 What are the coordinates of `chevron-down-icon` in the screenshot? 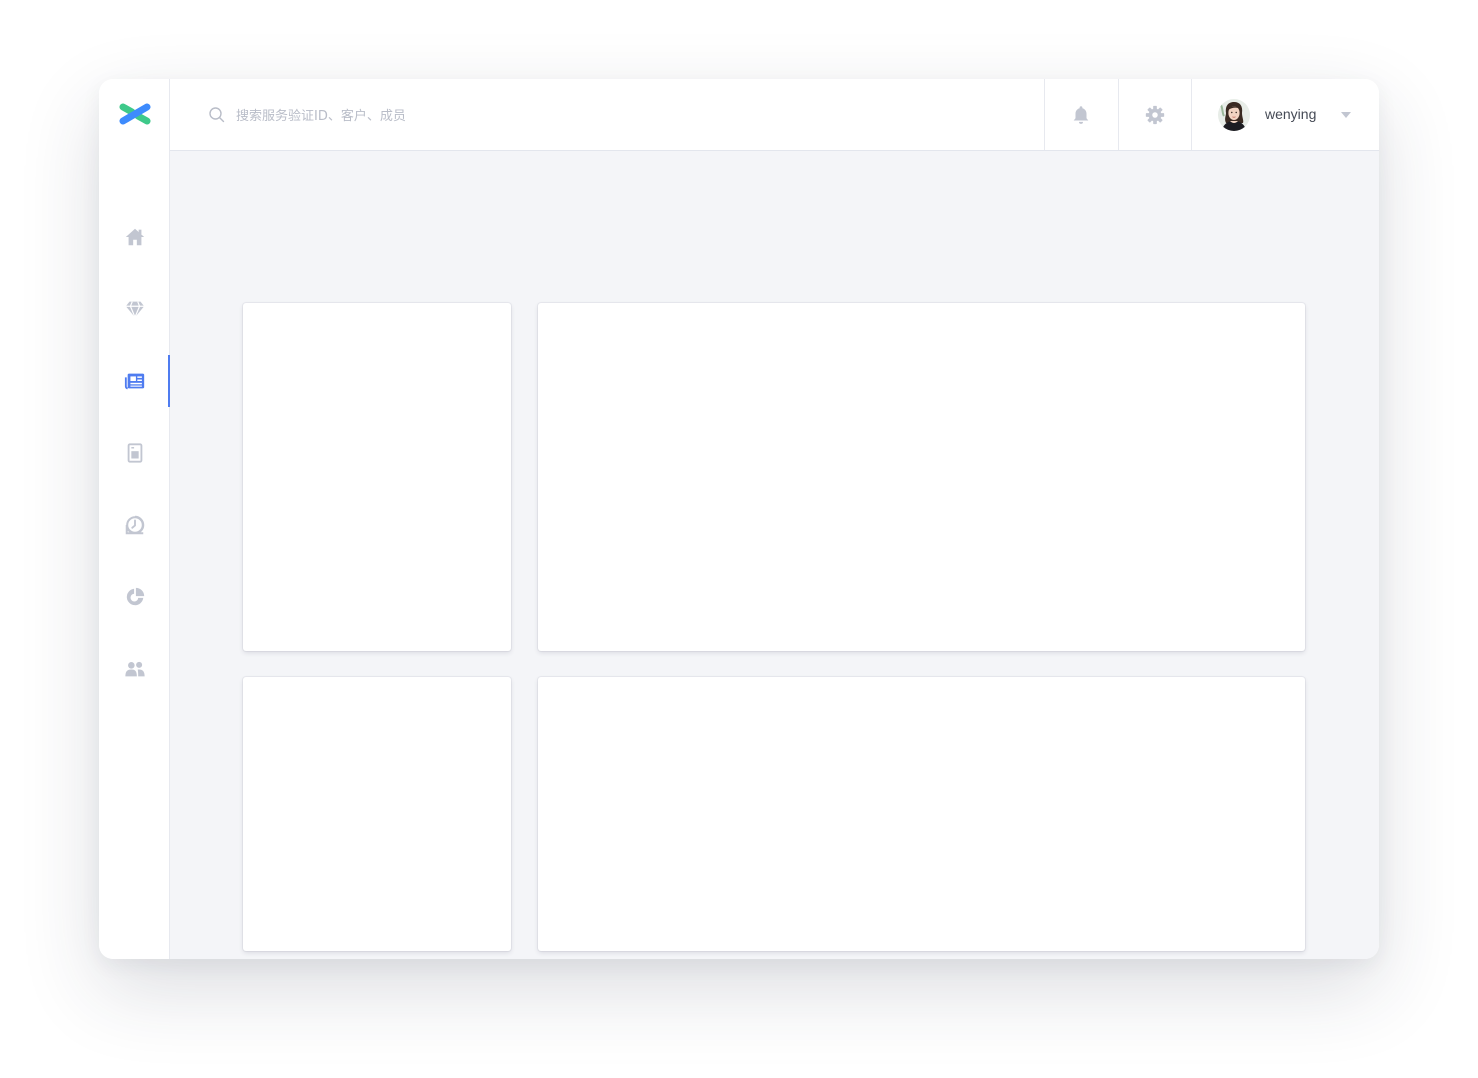 It's located at (1346, 115).